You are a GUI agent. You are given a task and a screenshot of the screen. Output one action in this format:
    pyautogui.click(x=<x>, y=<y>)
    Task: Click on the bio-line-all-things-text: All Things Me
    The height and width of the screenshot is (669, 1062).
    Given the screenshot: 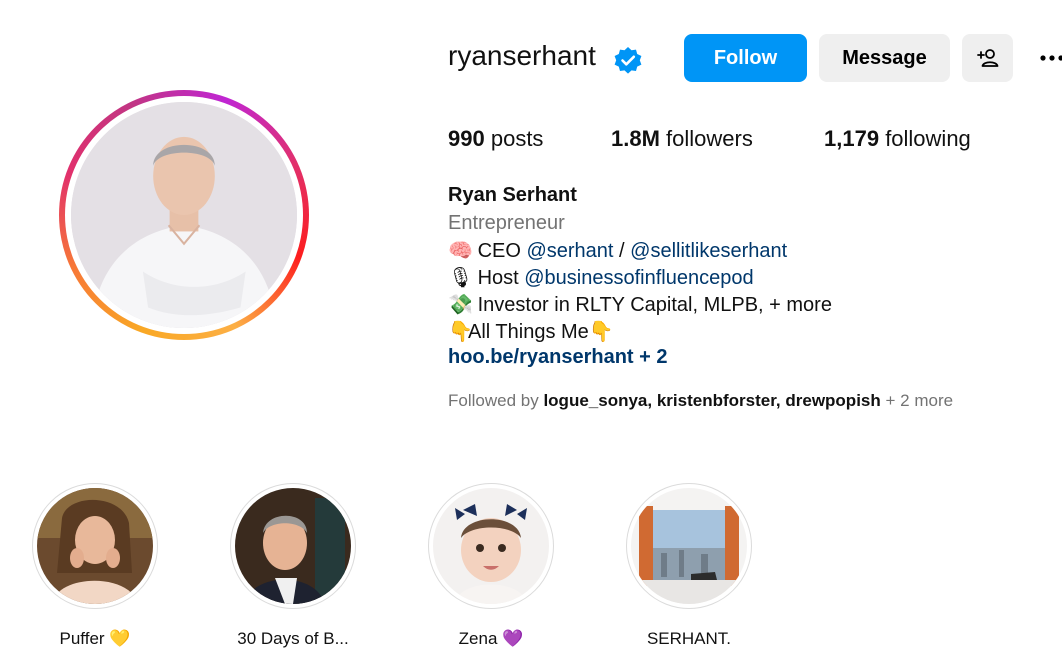 What is the action you would take?
    pyautogui.click(x=528, y=332)
    